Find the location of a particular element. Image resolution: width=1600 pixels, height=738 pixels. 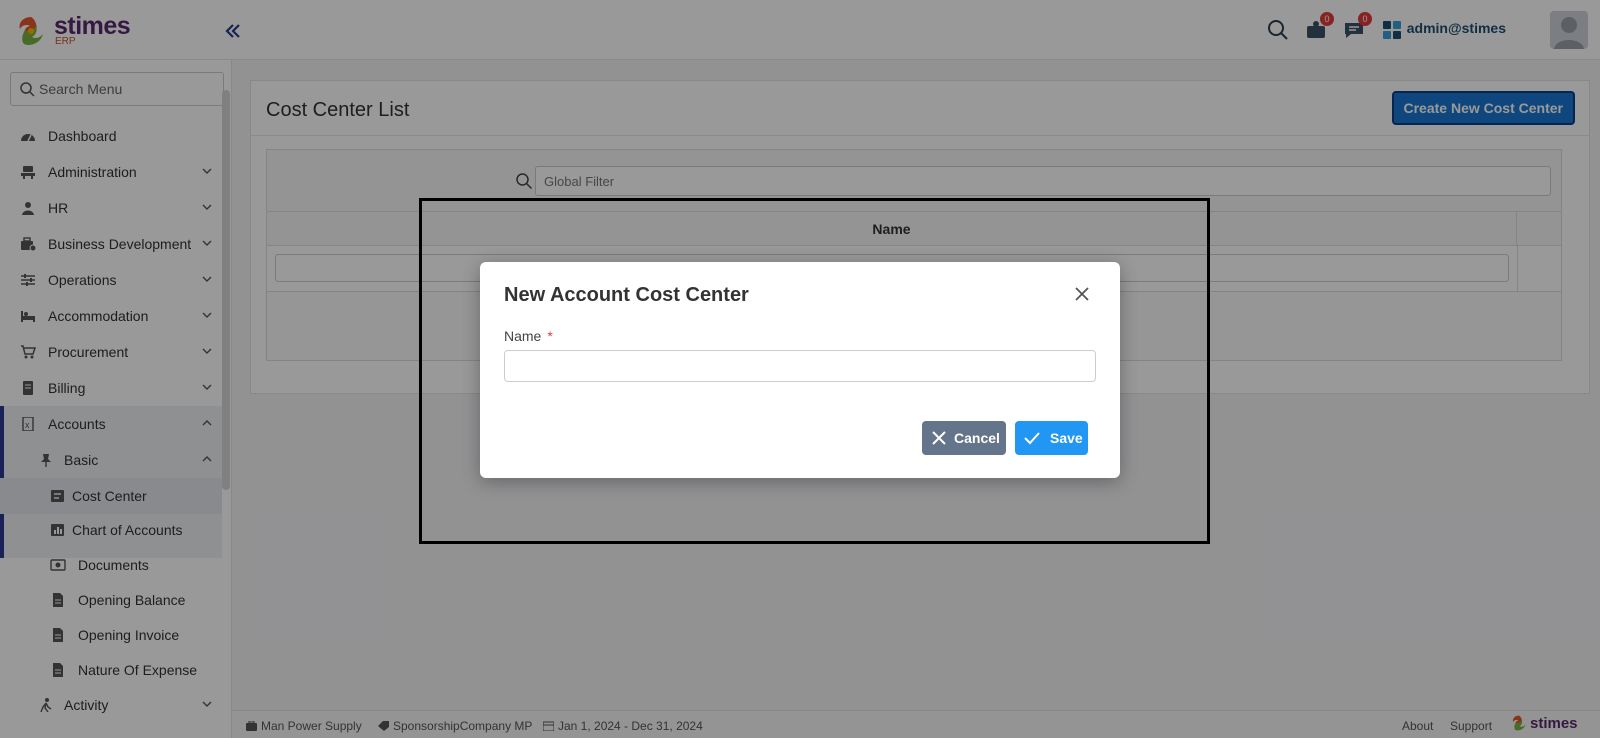

name-field-label: Name * is located at coordinates (528, 336).